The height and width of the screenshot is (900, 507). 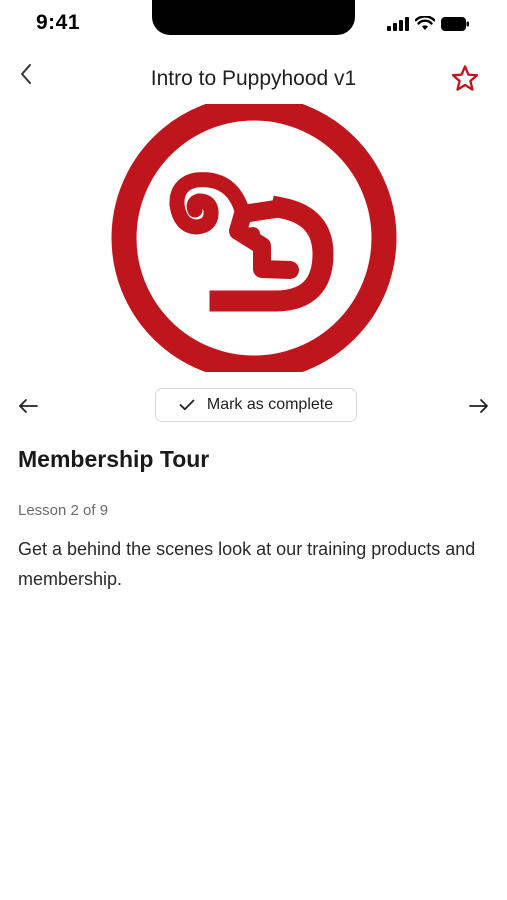 I want to click on back-button, so click(x=26, y=74).